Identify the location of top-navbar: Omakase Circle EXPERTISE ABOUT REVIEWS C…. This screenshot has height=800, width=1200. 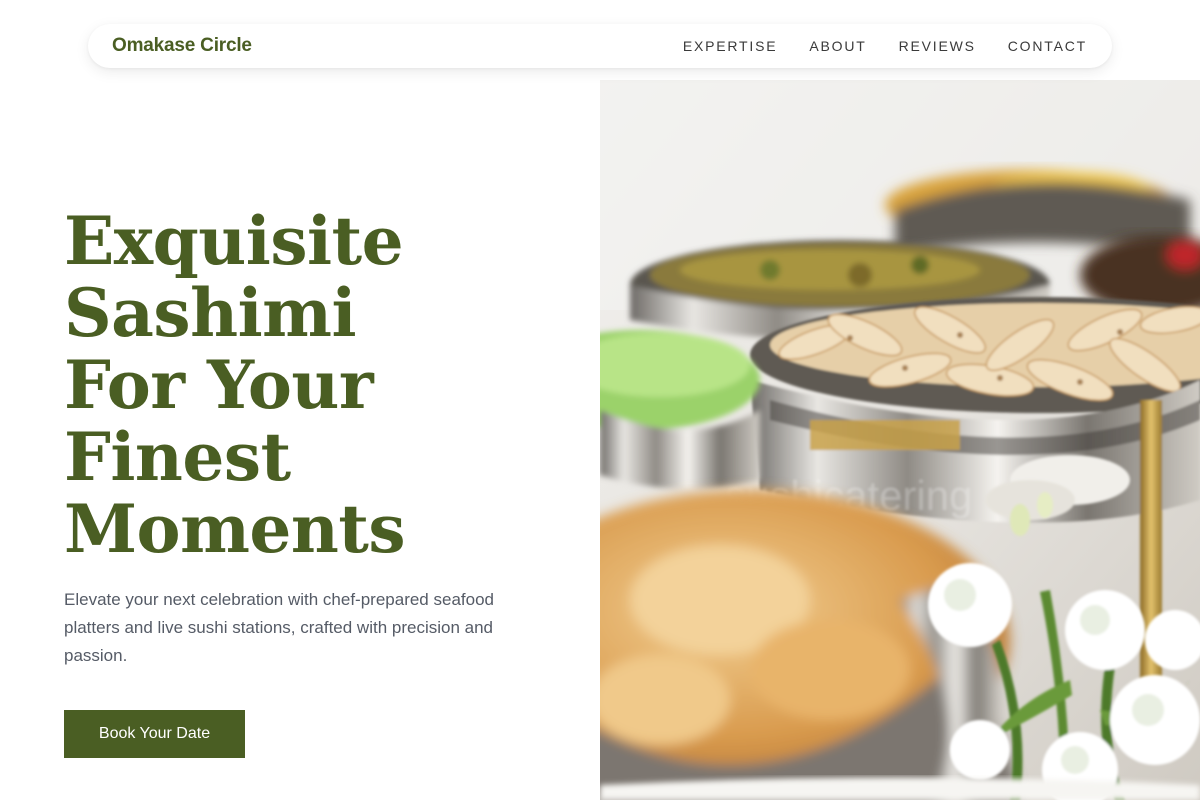
(600, 46).